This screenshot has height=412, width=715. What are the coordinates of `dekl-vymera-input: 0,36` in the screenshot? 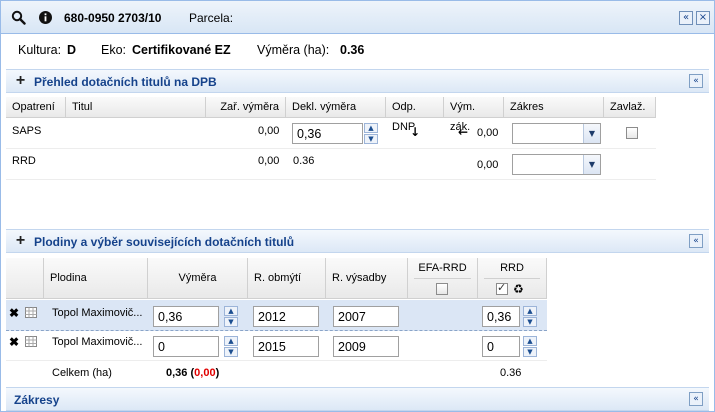 It's located at (327, 133).